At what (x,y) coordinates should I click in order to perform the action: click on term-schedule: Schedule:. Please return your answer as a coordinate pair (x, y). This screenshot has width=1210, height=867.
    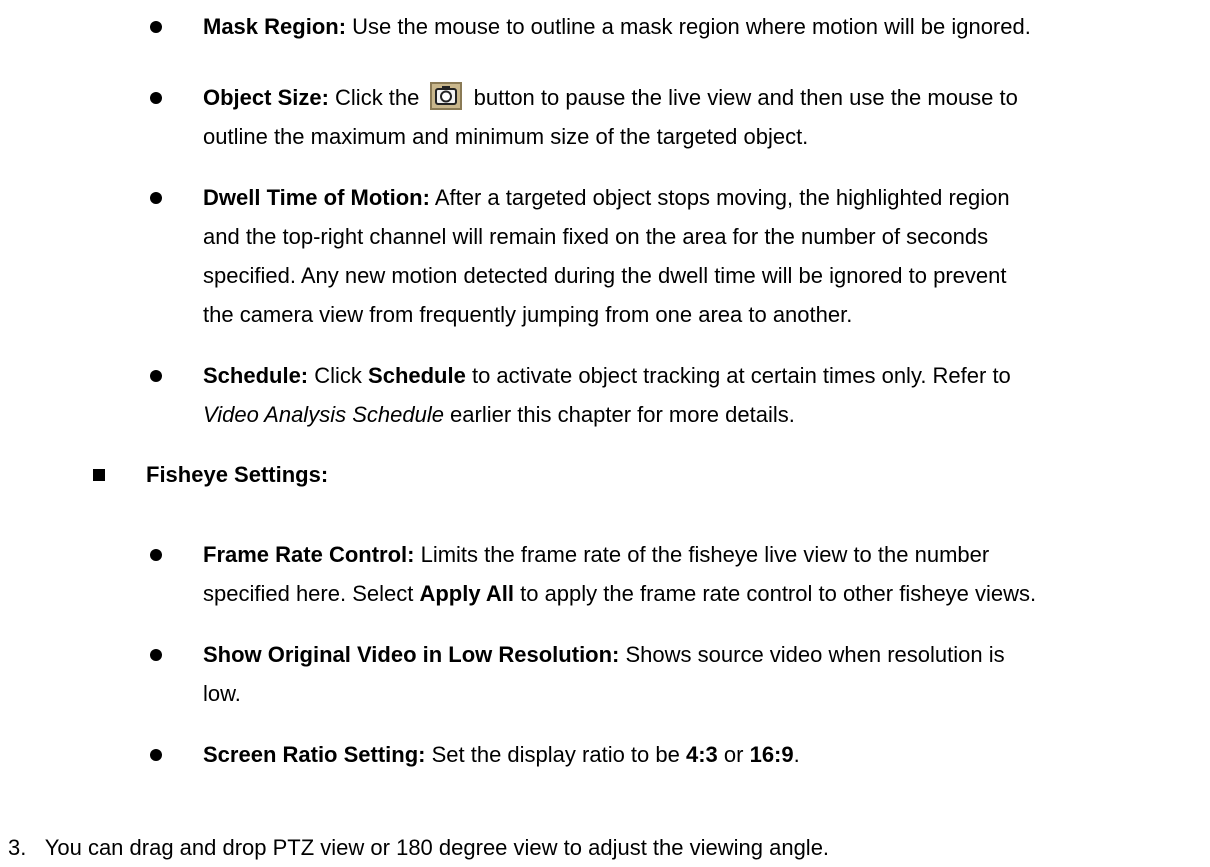
    Looking at the image, I should click on (256, 375).